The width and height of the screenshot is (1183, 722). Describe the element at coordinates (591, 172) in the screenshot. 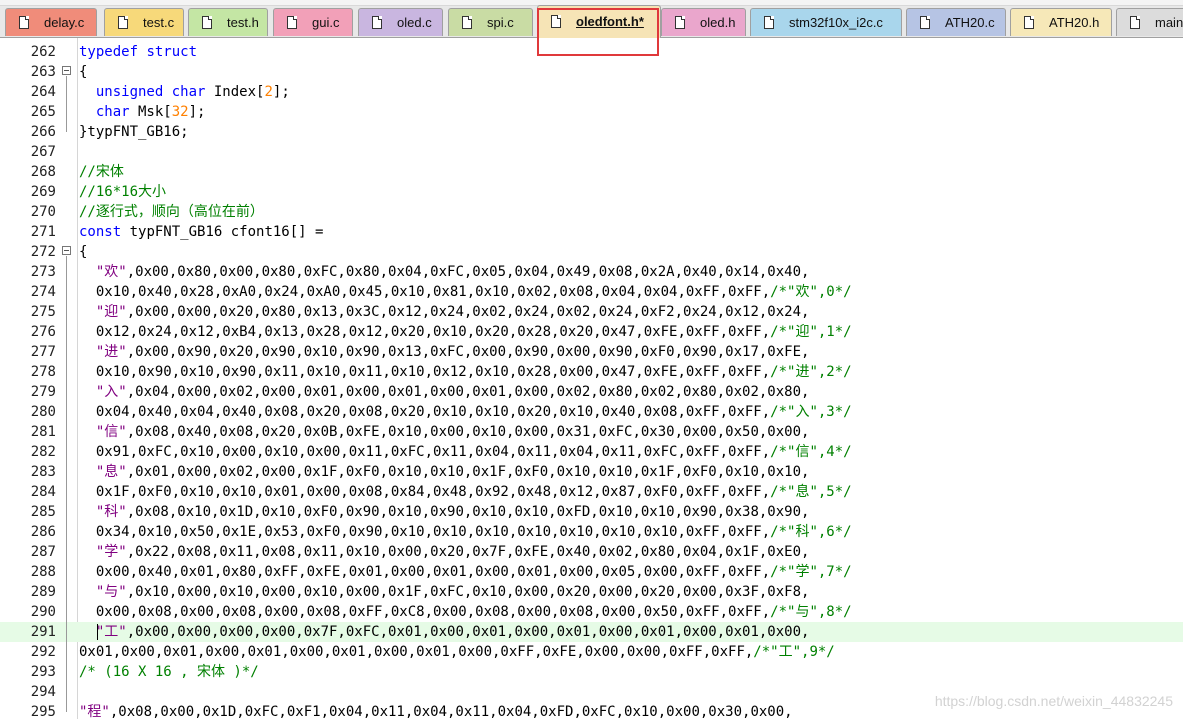

I see `code-line: 268 //宋体` at that location.